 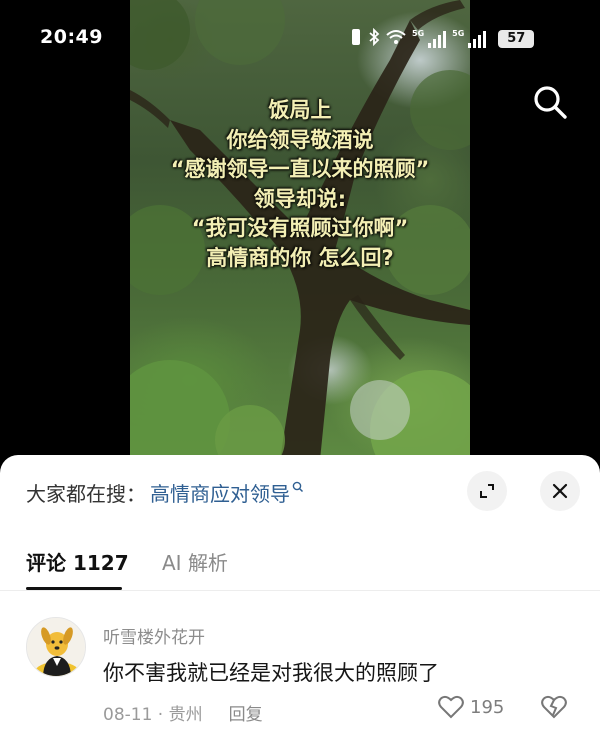 I want to click on like-count: 195, so click(x=487, y=707).